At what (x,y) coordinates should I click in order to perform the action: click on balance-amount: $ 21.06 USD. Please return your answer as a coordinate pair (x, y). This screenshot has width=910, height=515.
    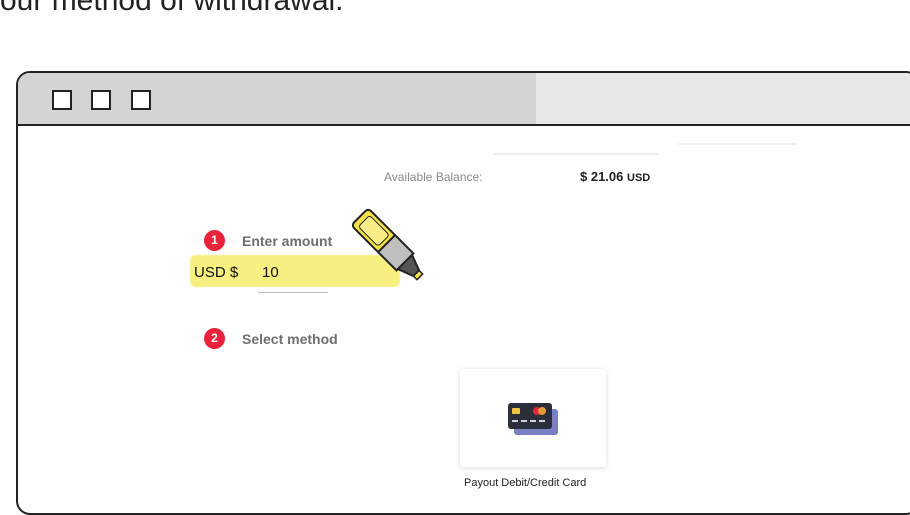
    Looking at the image, I should click on (615, 176).